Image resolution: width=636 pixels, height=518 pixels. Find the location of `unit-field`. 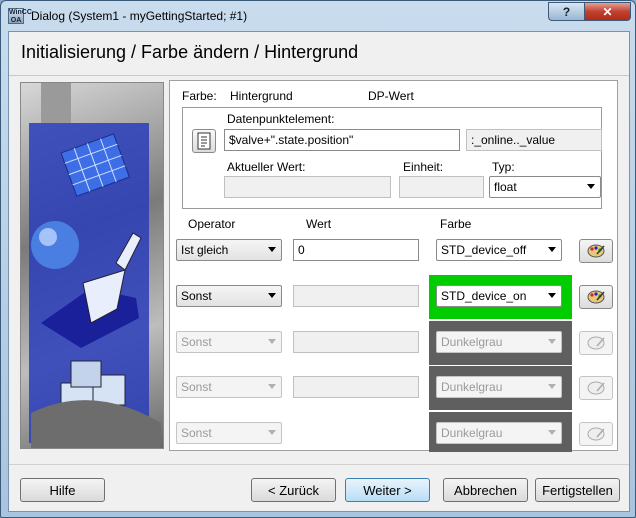

unit-field is located at coordinates (441, 187).